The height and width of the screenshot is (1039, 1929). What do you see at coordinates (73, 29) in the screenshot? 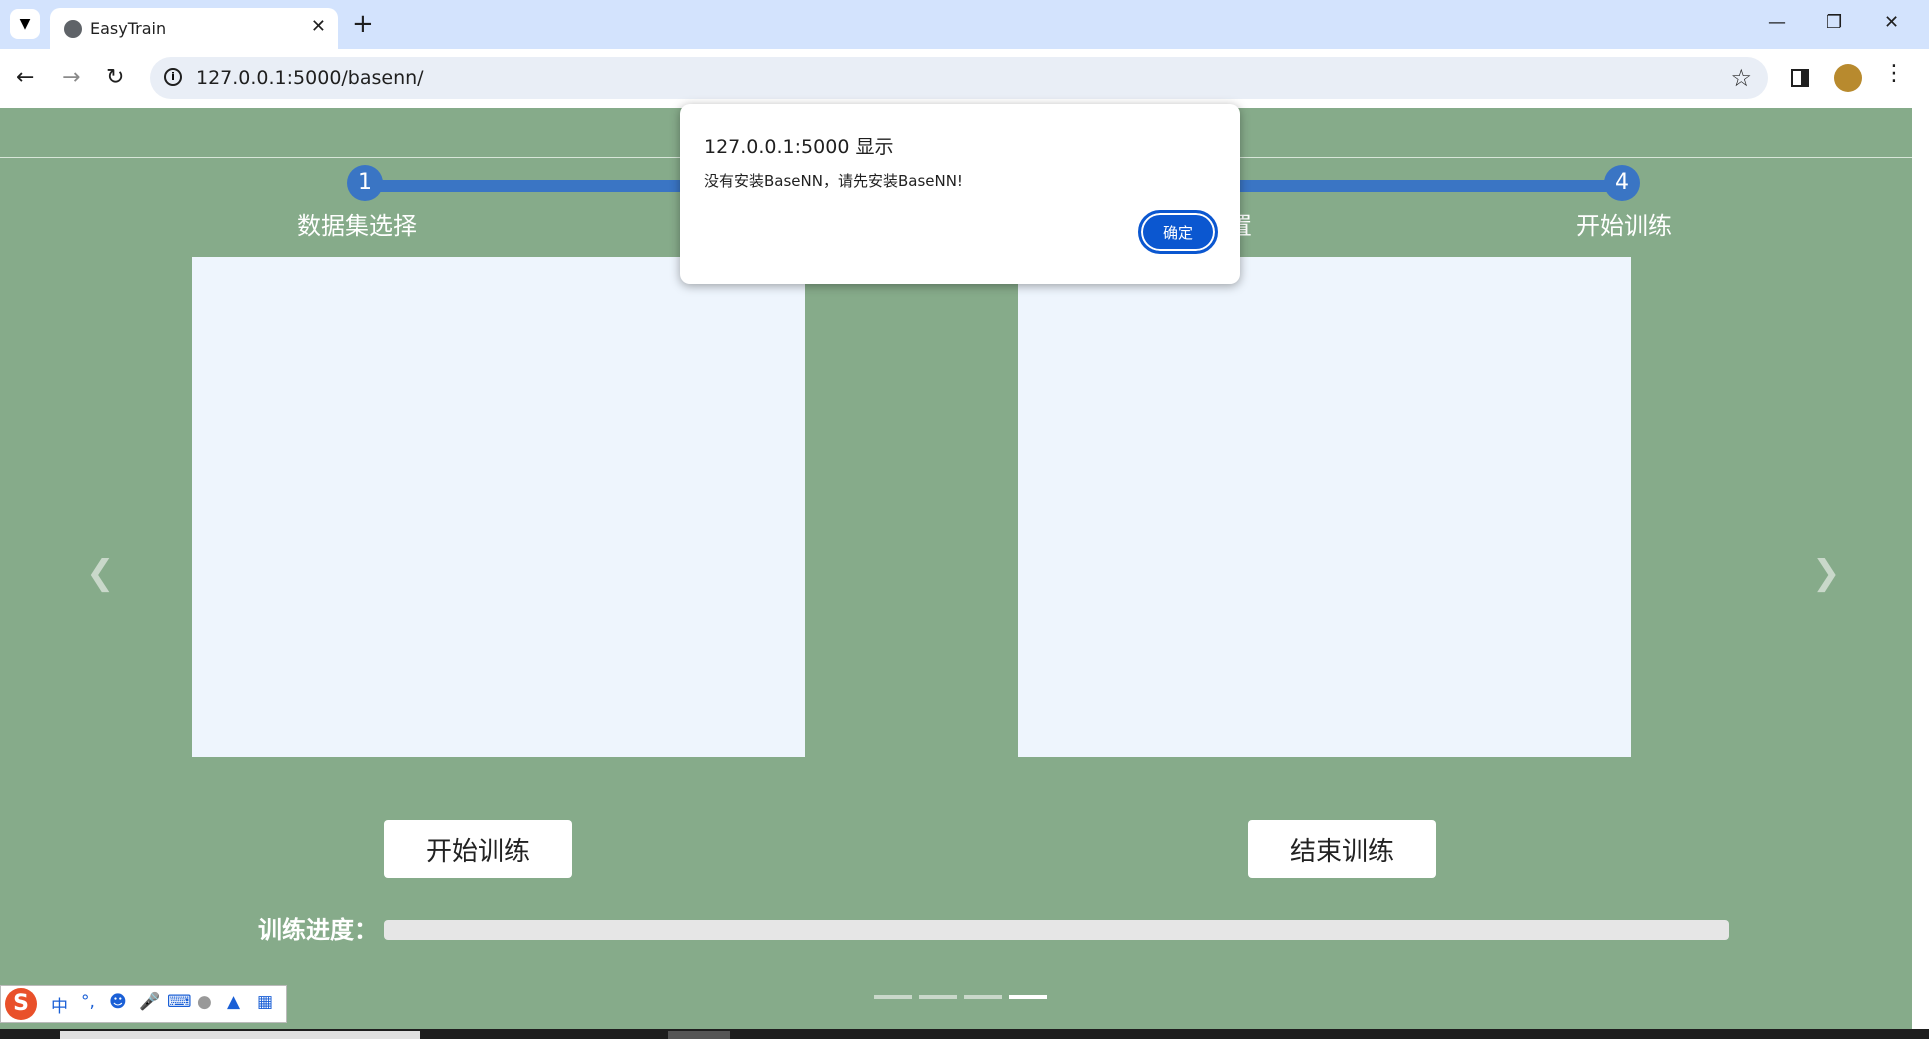
I see `globe-icon` at bounding box center [73, 29].